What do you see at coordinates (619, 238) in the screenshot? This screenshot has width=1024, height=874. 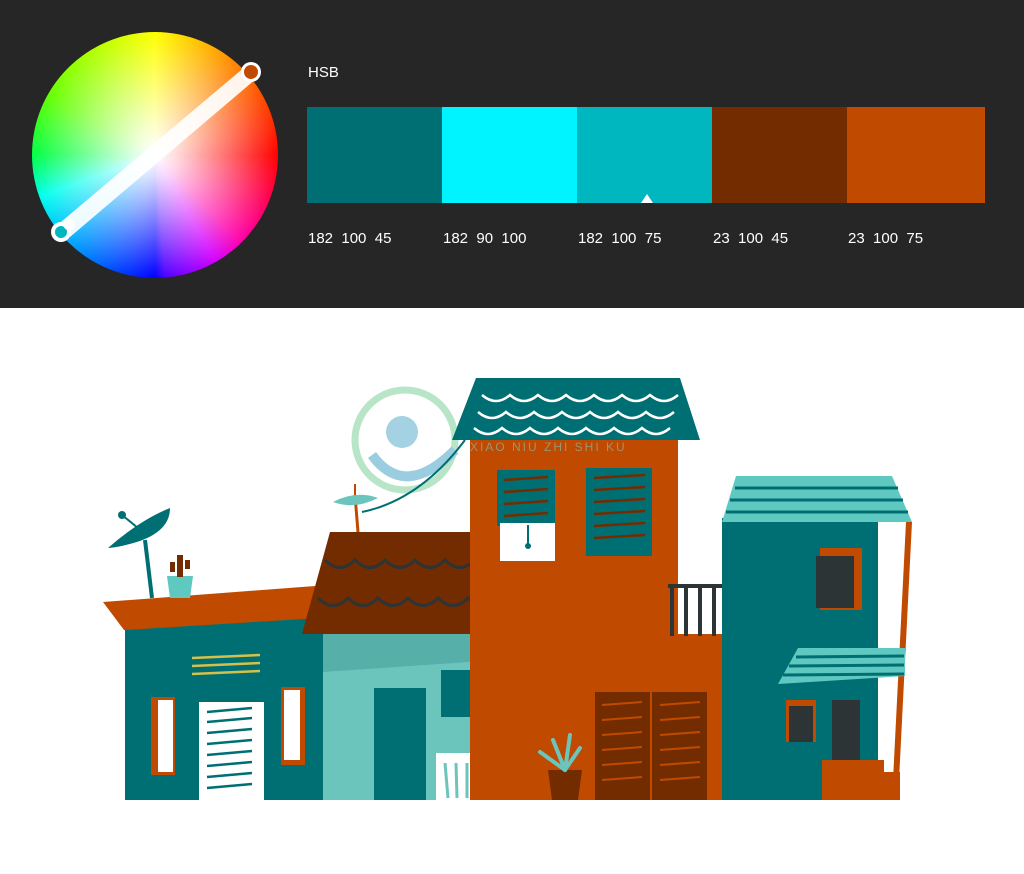 I see `swatch-3-hsb-value: 182 100 75` at bounding box center [619, 238].